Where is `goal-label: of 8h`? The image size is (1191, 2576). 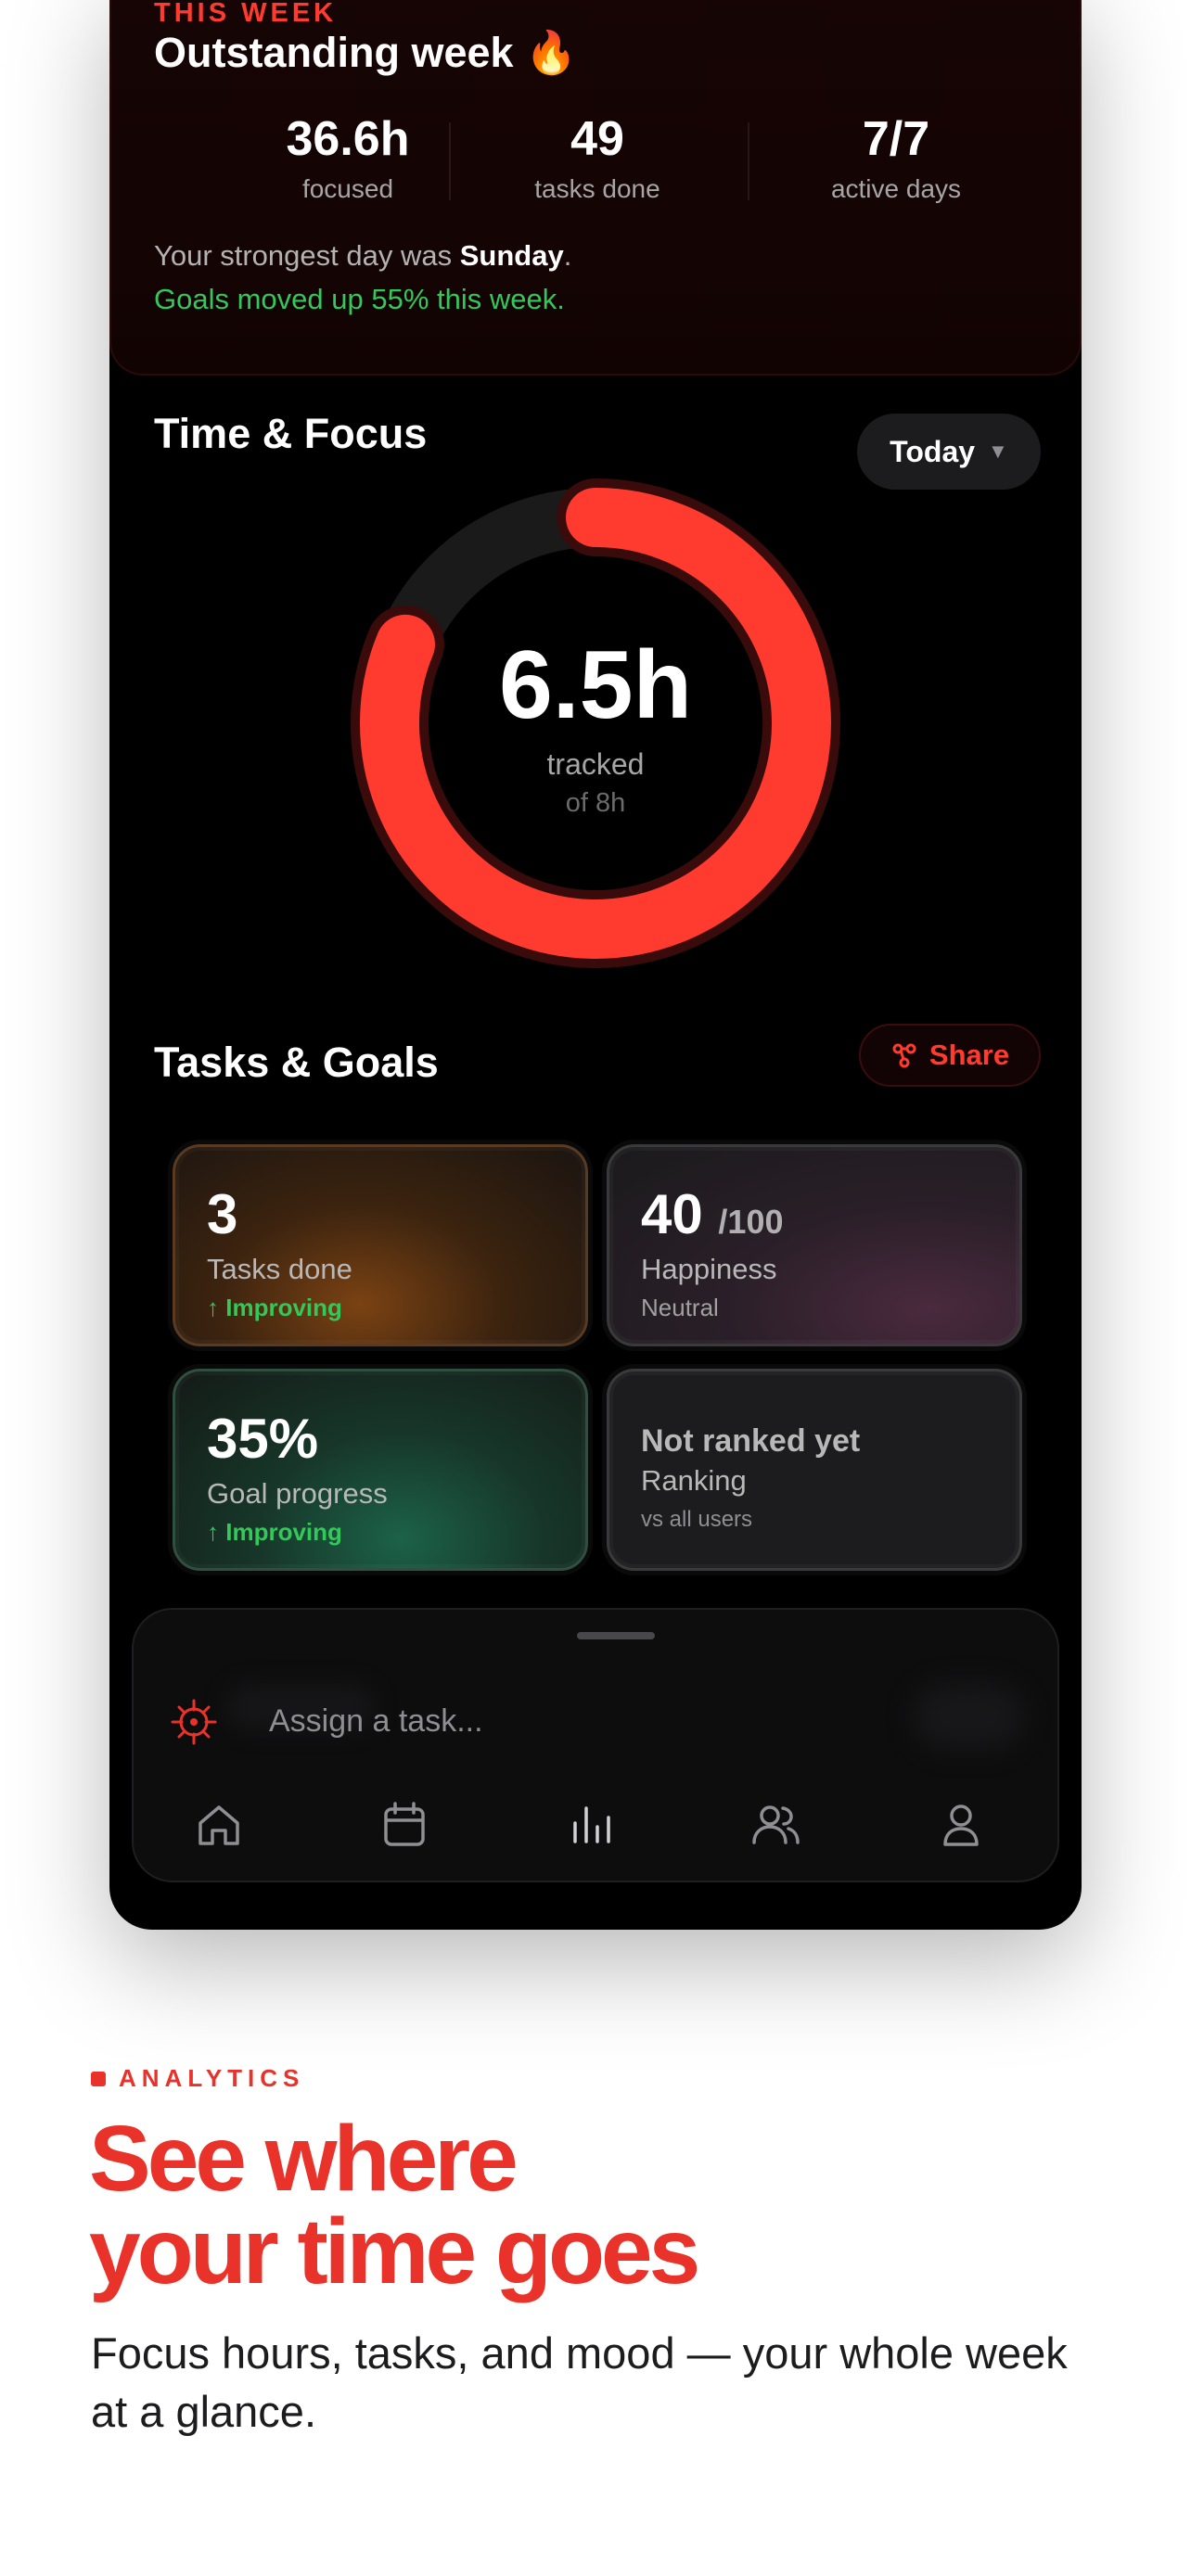
goal-label: of 8h is located at coordinates (595, 803).